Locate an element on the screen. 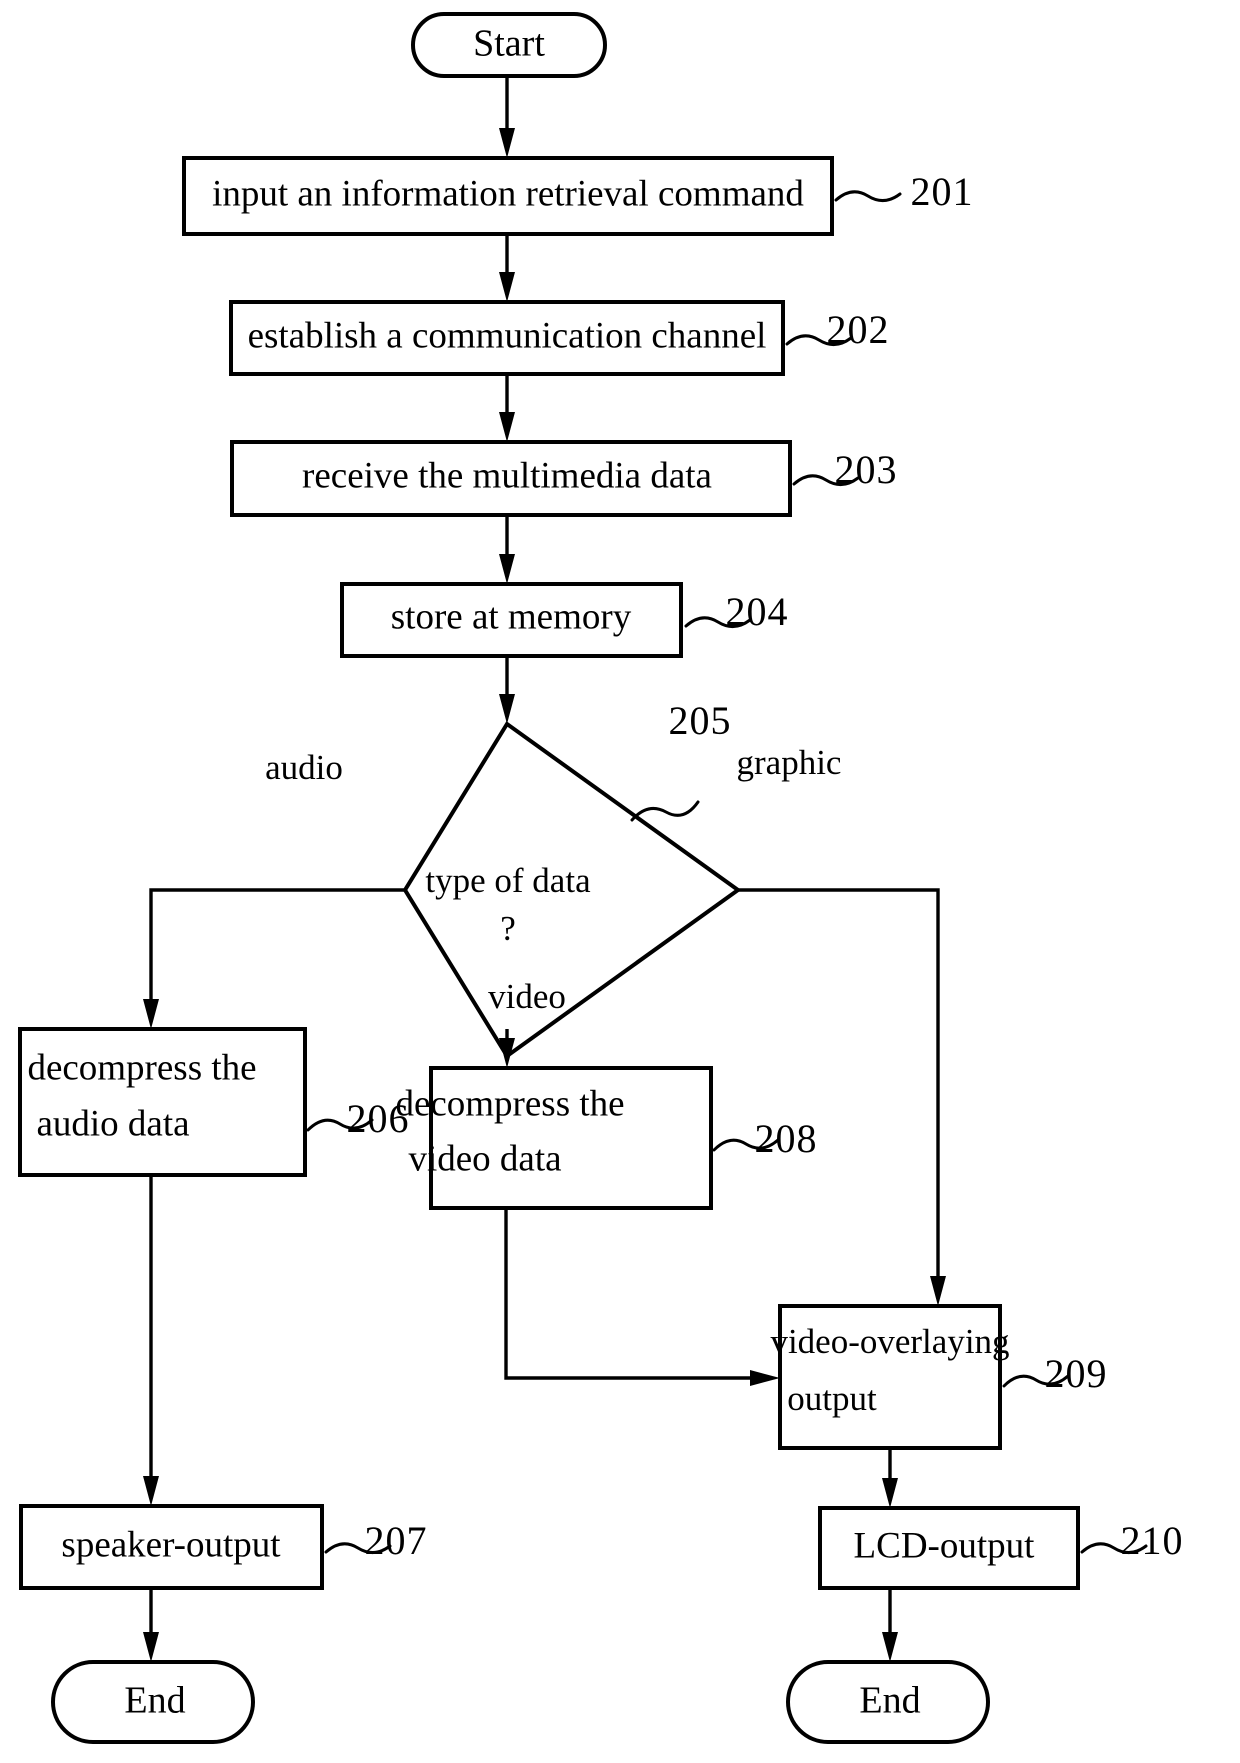 This screenshot has width=1240, height=1763. node-209: video-overlaying output 209 is located at coordinates (939, 1377).